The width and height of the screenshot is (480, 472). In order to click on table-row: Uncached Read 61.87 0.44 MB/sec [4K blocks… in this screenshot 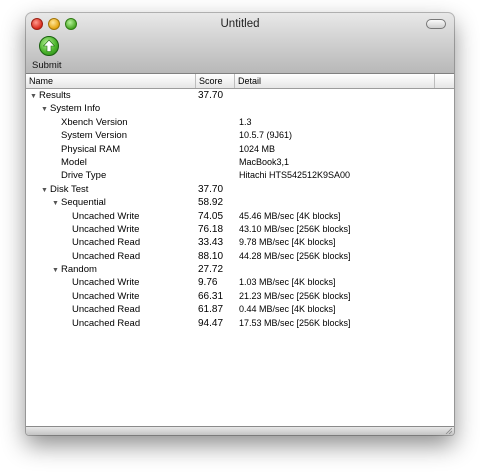, I will do `click(240, 309)`.